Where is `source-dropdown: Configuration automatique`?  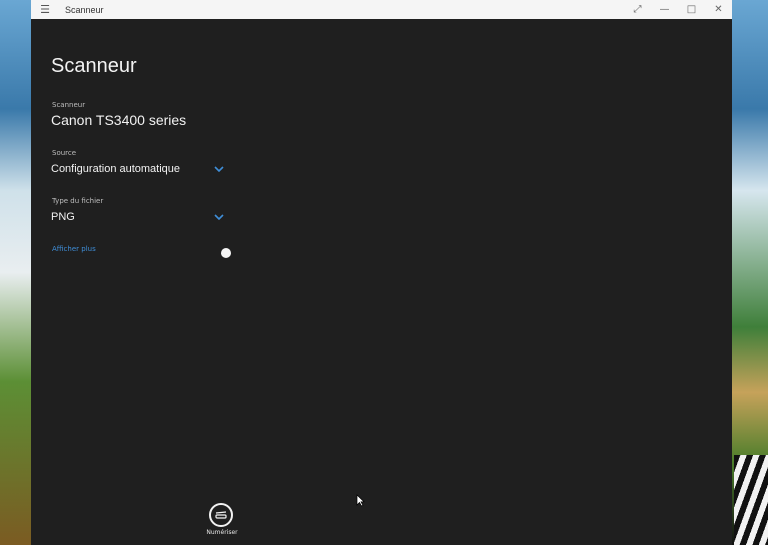 source-dropdown: Configuration automatique is located at coordinates (138, 169).